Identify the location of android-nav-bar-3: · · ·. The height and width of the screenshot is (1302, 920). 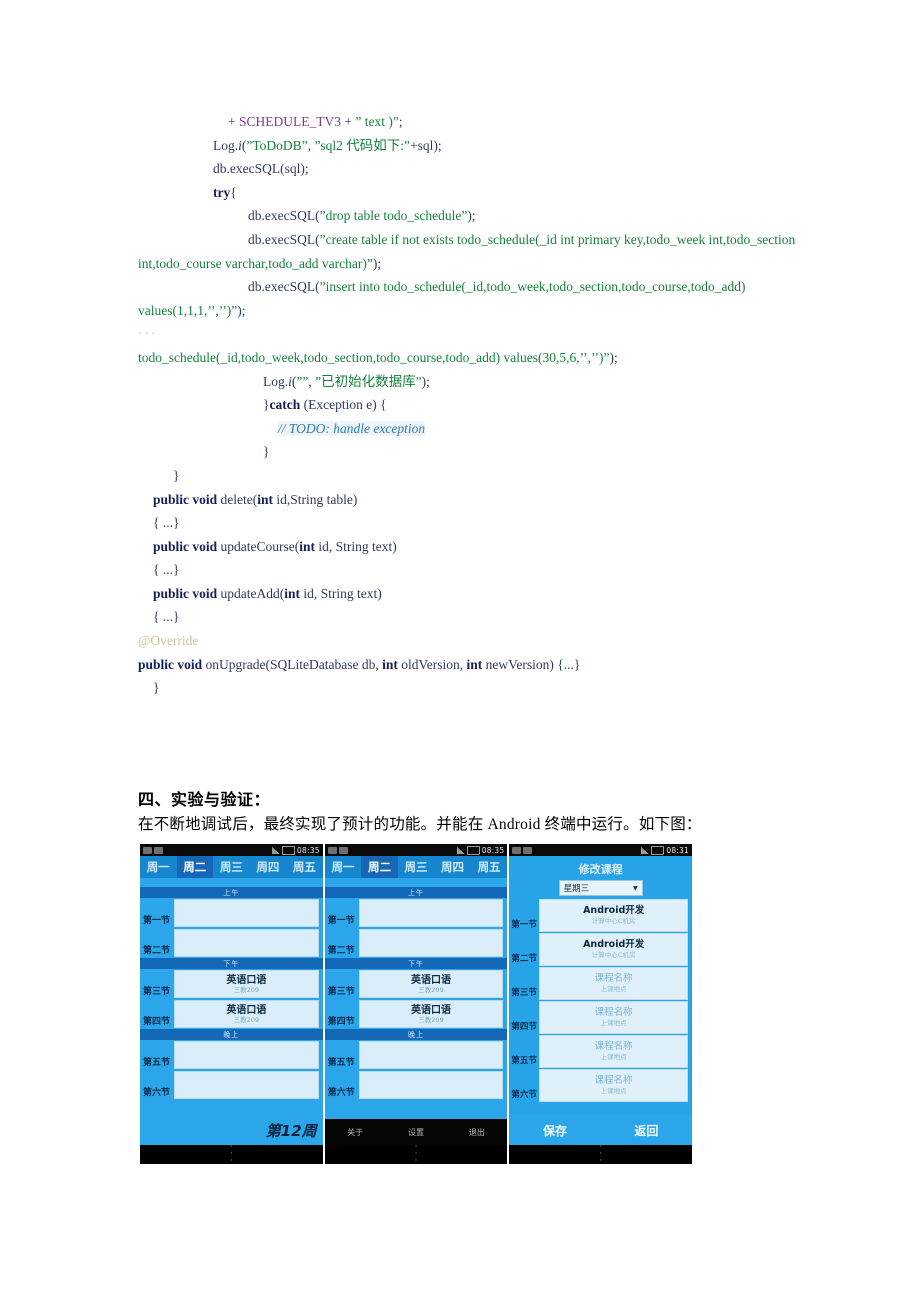
(601, 1154).